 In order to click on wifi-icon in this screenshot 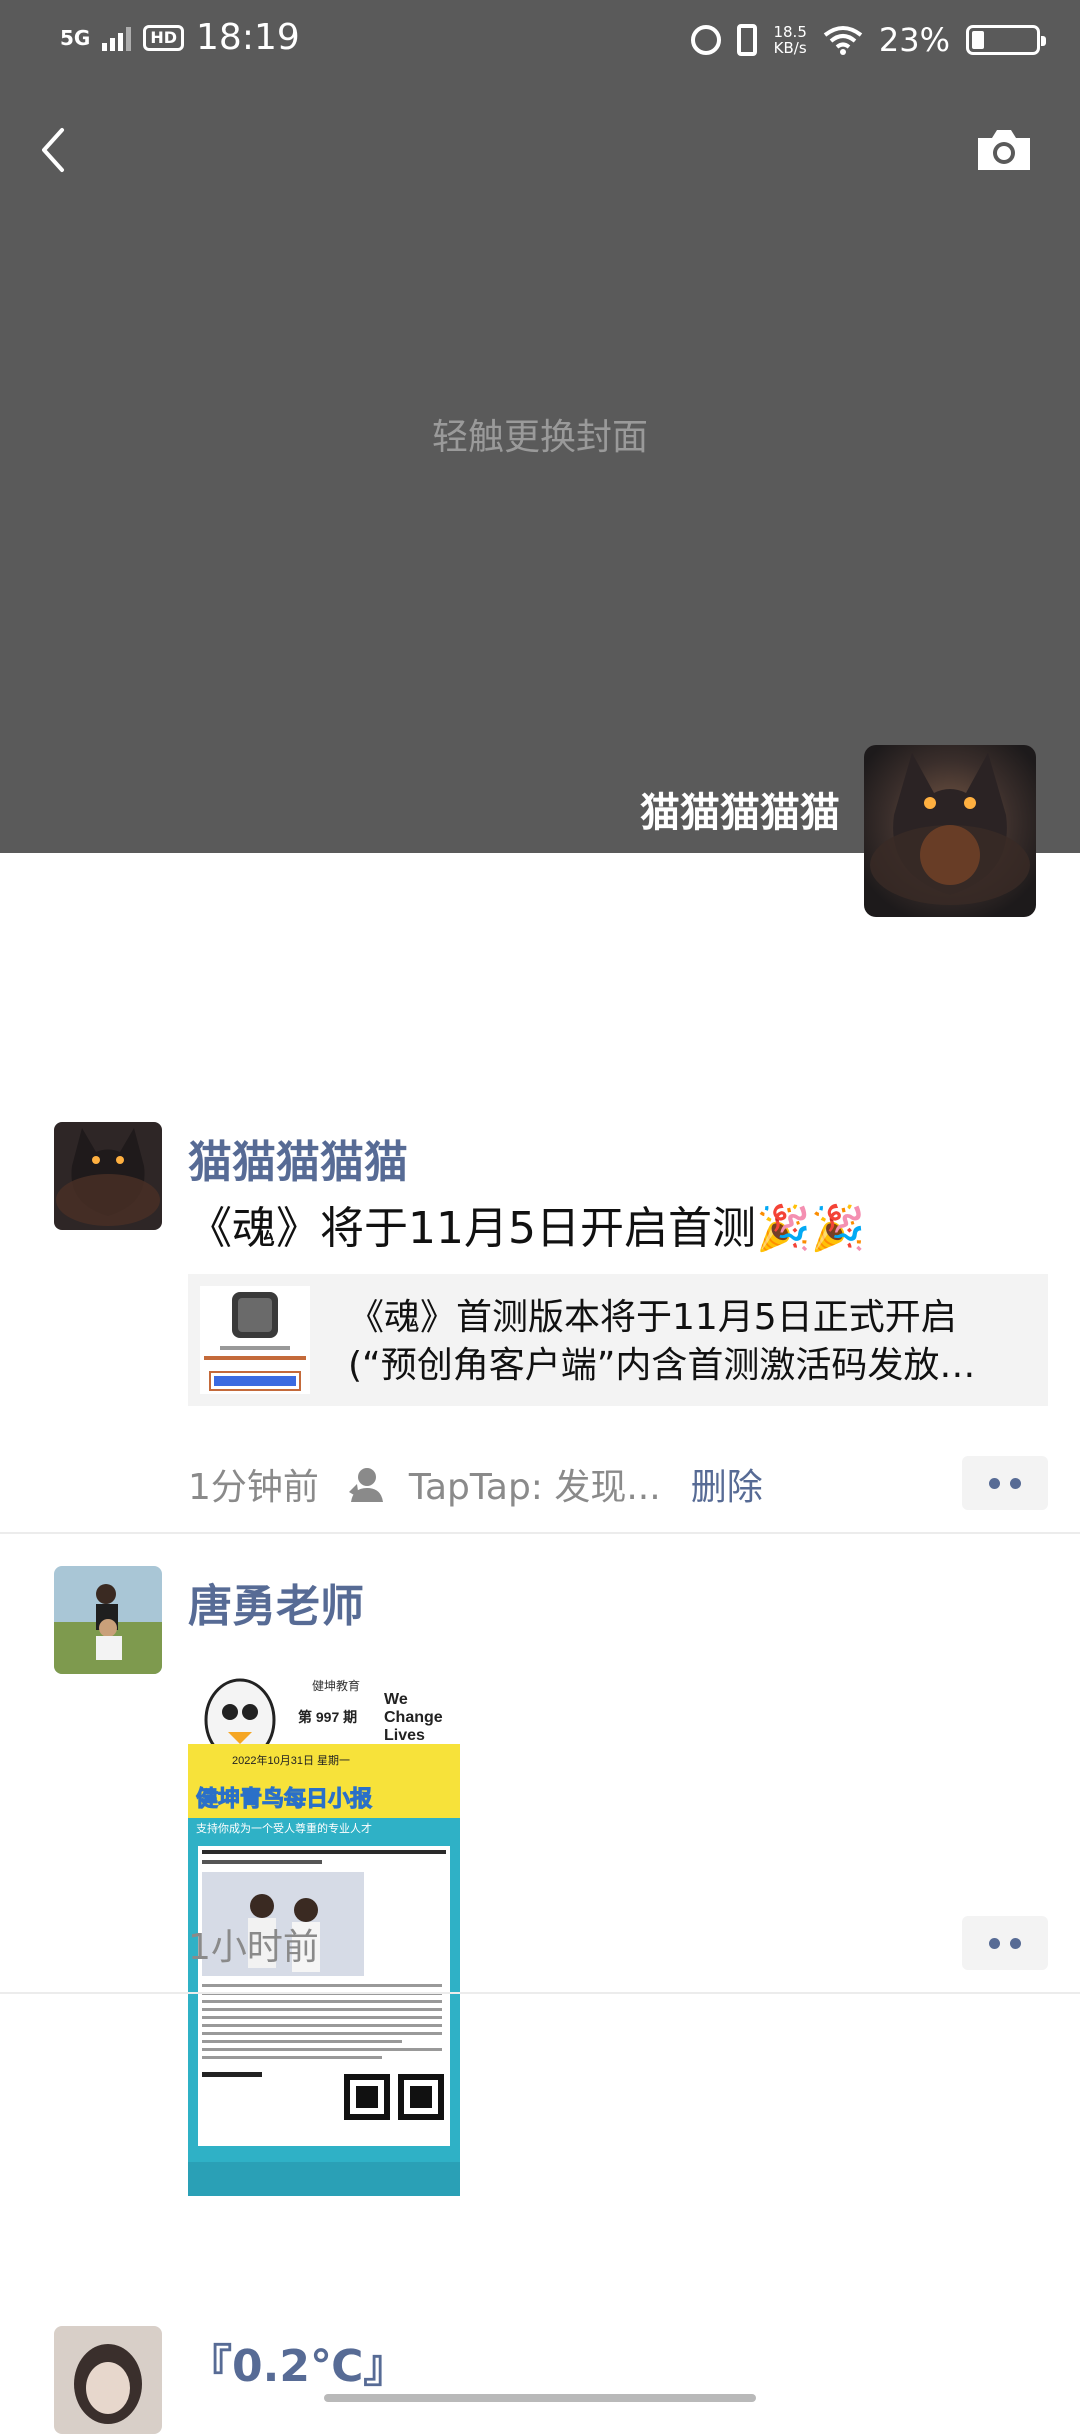, I will do `click(843, 40)`.